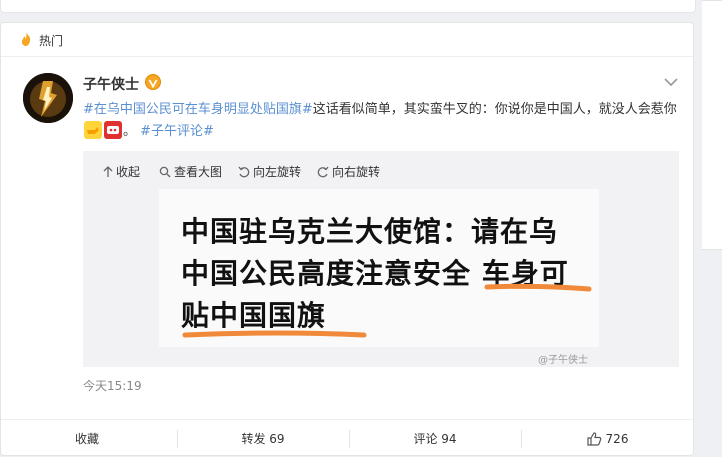 Image resolution: width=722 pixels, height=457 pixels. I want to click on post-body: 这话看似简单，其实蛮牛叉的：你说你是中国人，就没人会惹你, so click(494, 109).